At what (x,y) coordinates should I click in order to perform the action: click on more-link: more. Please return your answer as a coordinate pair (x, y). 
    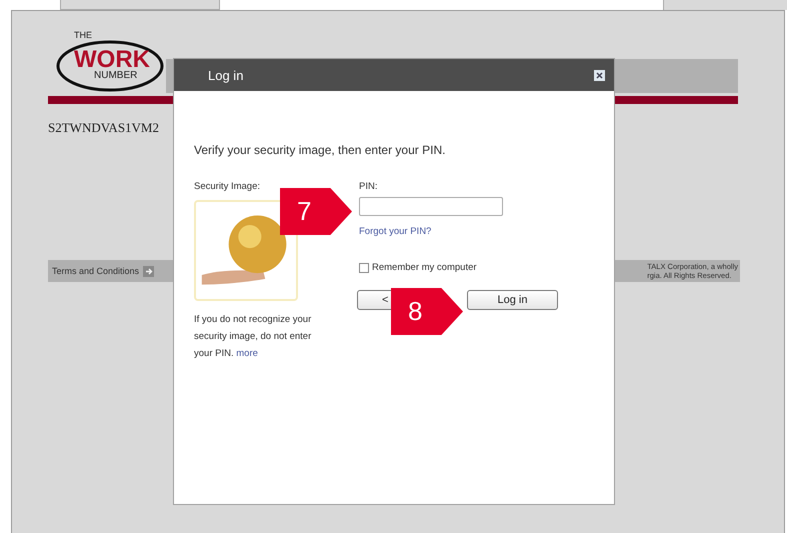
    Looking at the image, I should click on (247, 353).